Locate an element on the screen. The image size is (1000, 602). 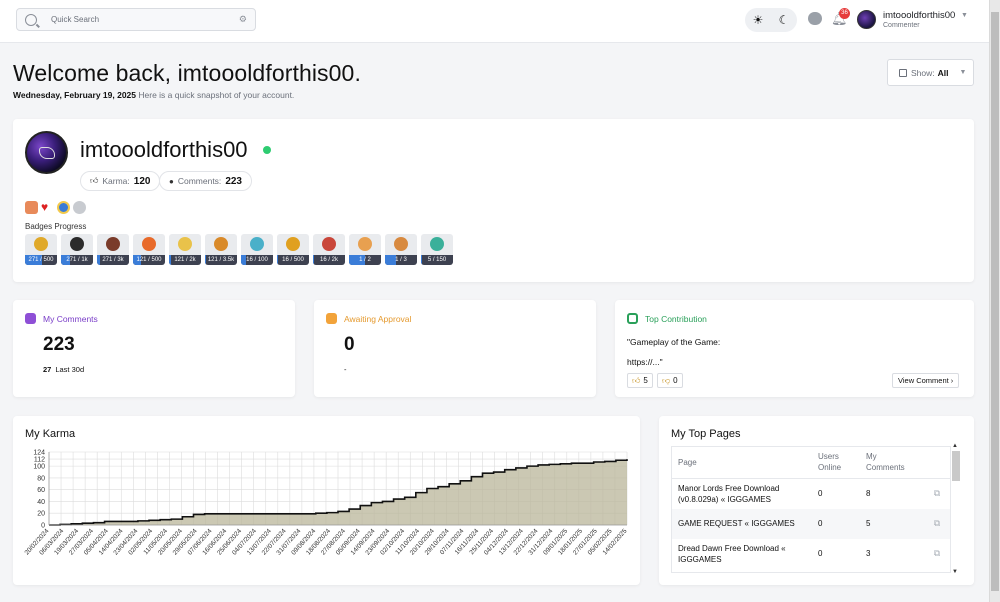
col-actions is located at coordinates (936, 463).